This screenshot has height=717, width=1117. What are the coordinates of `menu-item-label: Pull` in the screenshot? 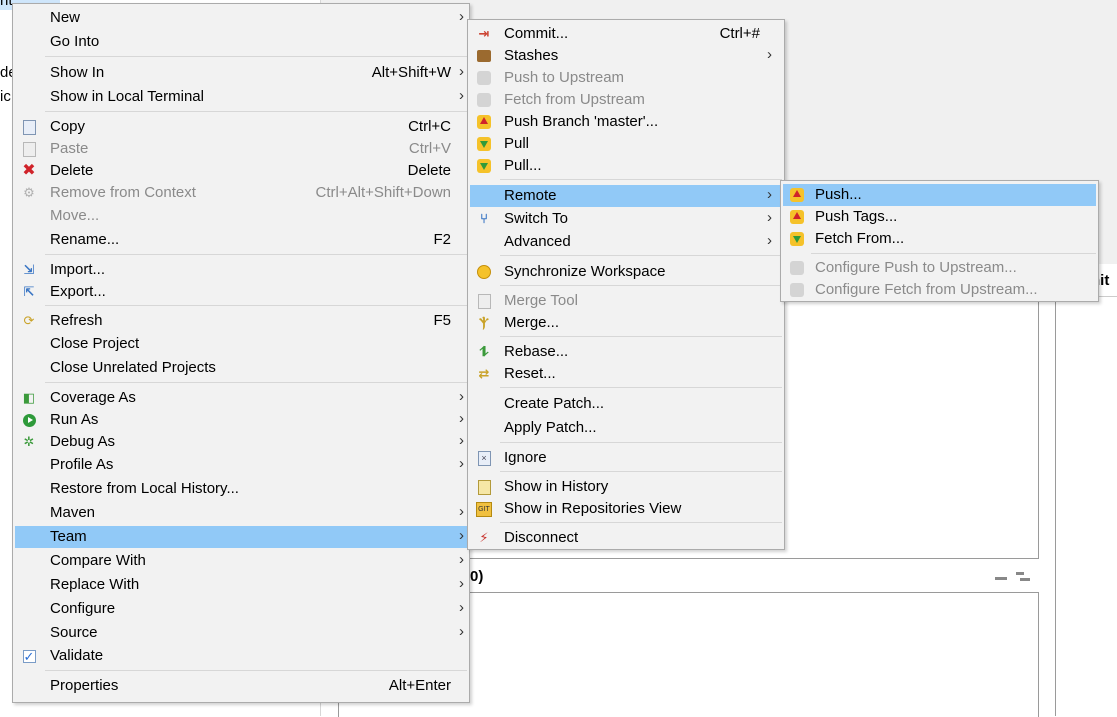 It's located at (517, 143).